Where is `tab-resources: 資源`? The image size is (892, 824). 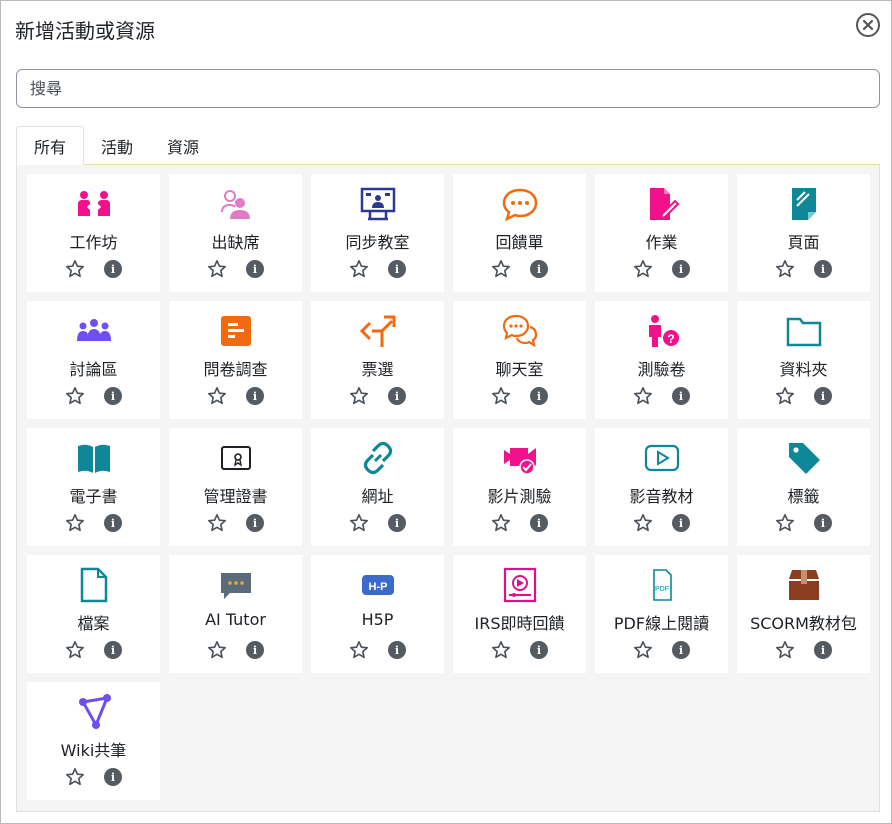
tab-resources: 資源 is located at coordinates (183, 145).